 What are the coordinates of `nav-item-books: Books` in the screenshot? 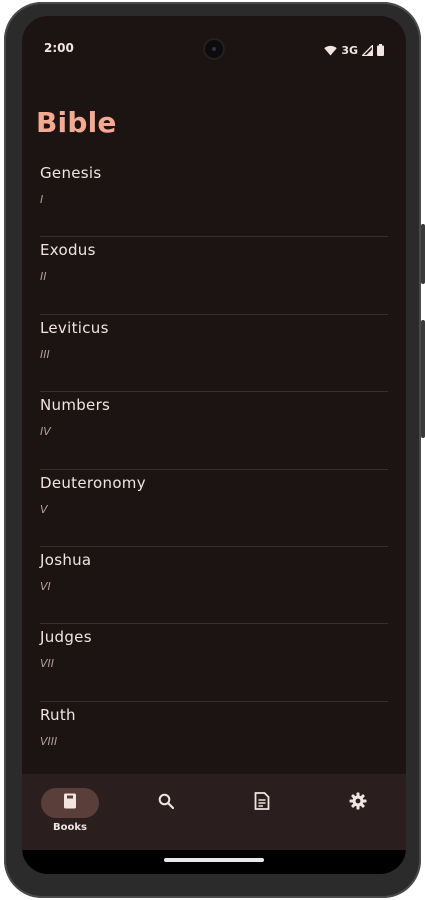 It's located at (70, 812).